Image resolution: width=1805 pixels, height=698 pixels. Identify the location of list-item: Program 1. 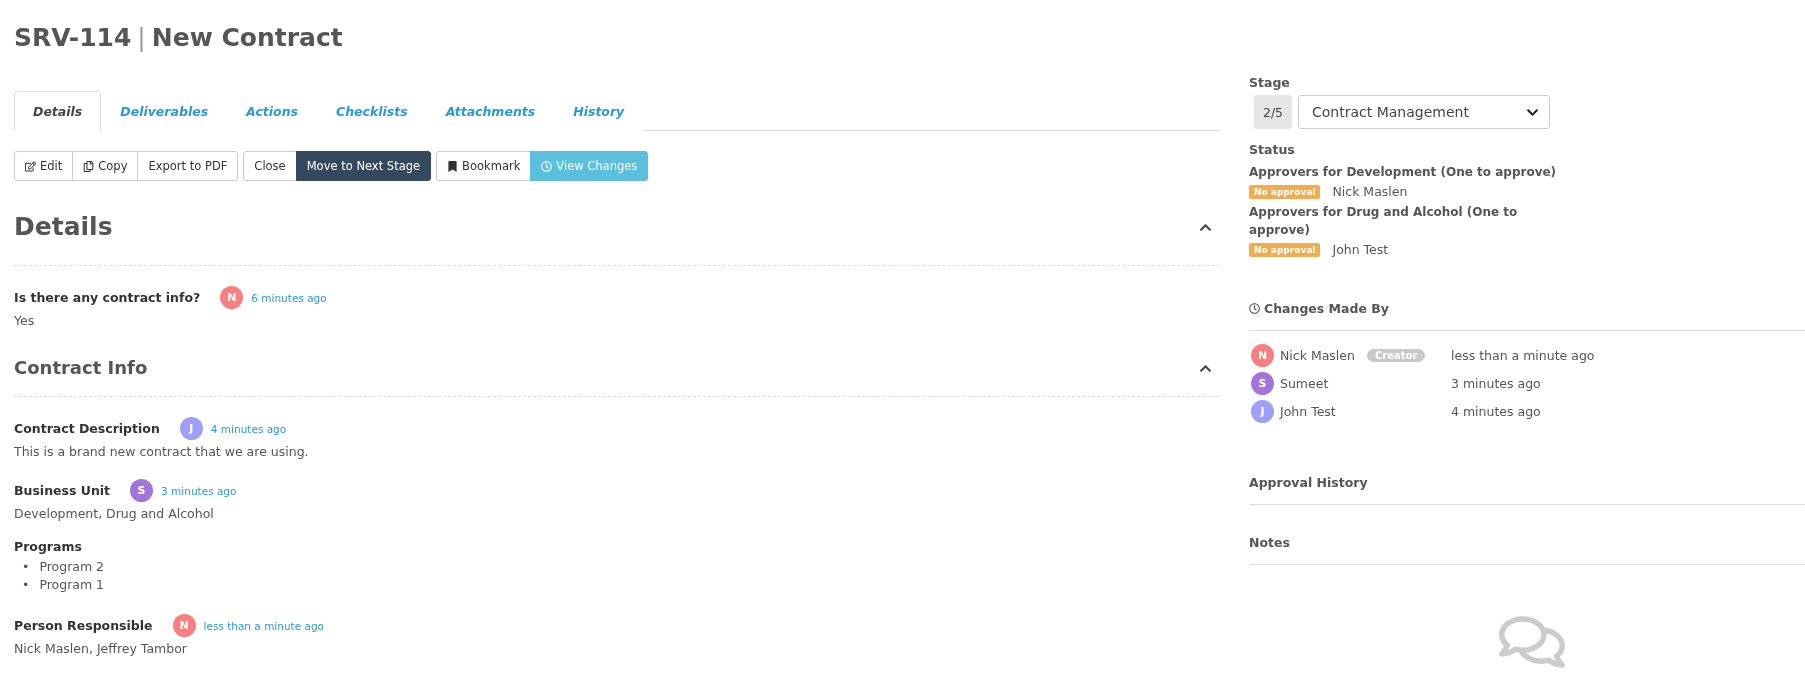
(72, 585).